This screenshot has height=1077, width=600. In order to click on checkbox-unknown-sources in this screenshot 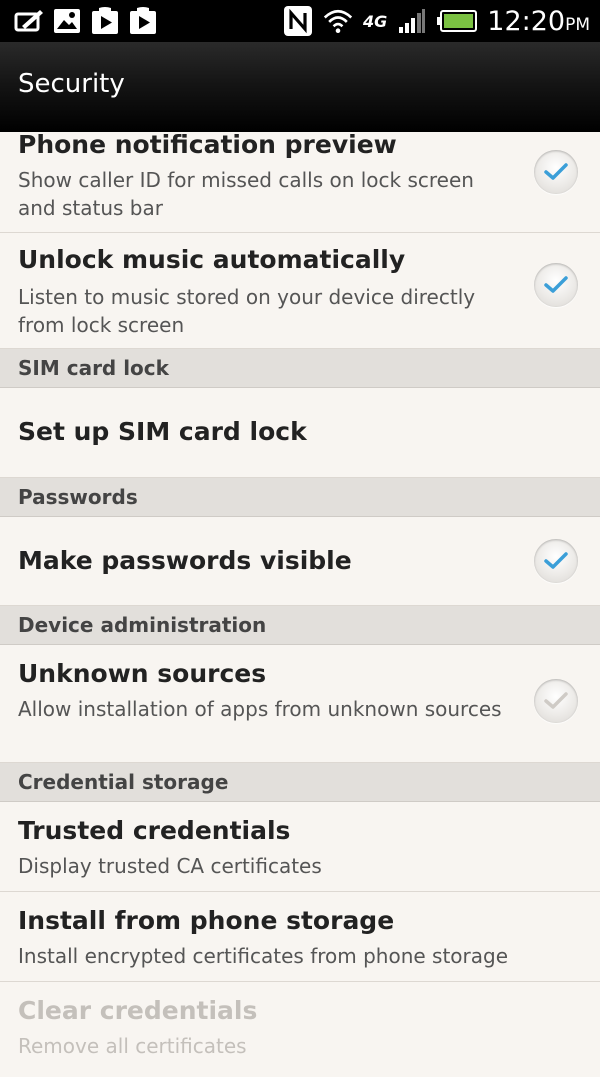, I will do `click(556, 701)`.